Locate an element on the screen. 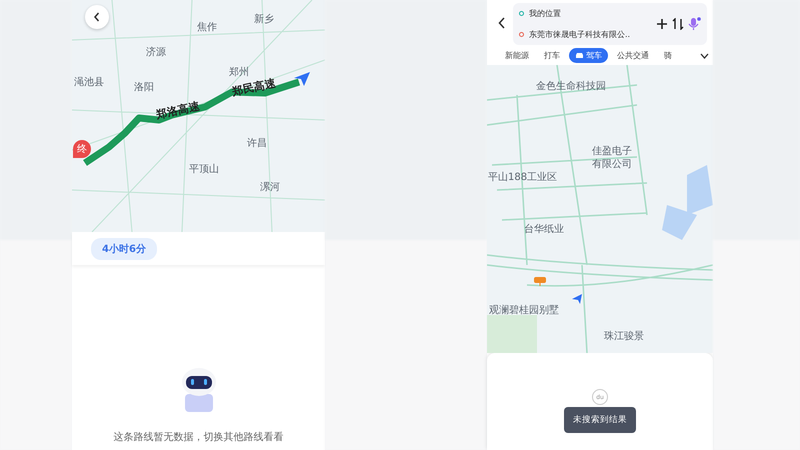 This screenshot has width=800, height=450. map-label: 平山188工业区 is located at coordinates (523, 177).